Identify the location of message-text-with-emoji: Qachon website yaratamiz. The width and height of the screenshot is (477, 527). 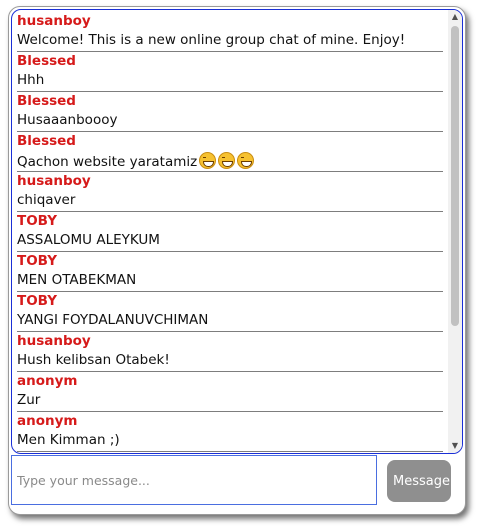
(136, 161).